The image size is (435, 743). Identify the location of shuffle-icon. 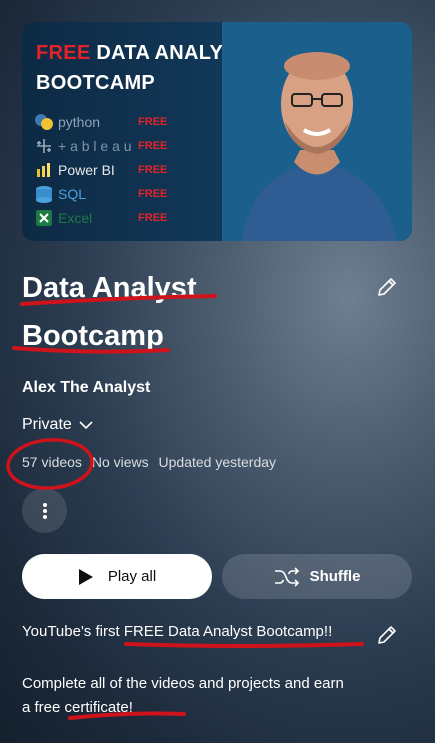
(286, 576).